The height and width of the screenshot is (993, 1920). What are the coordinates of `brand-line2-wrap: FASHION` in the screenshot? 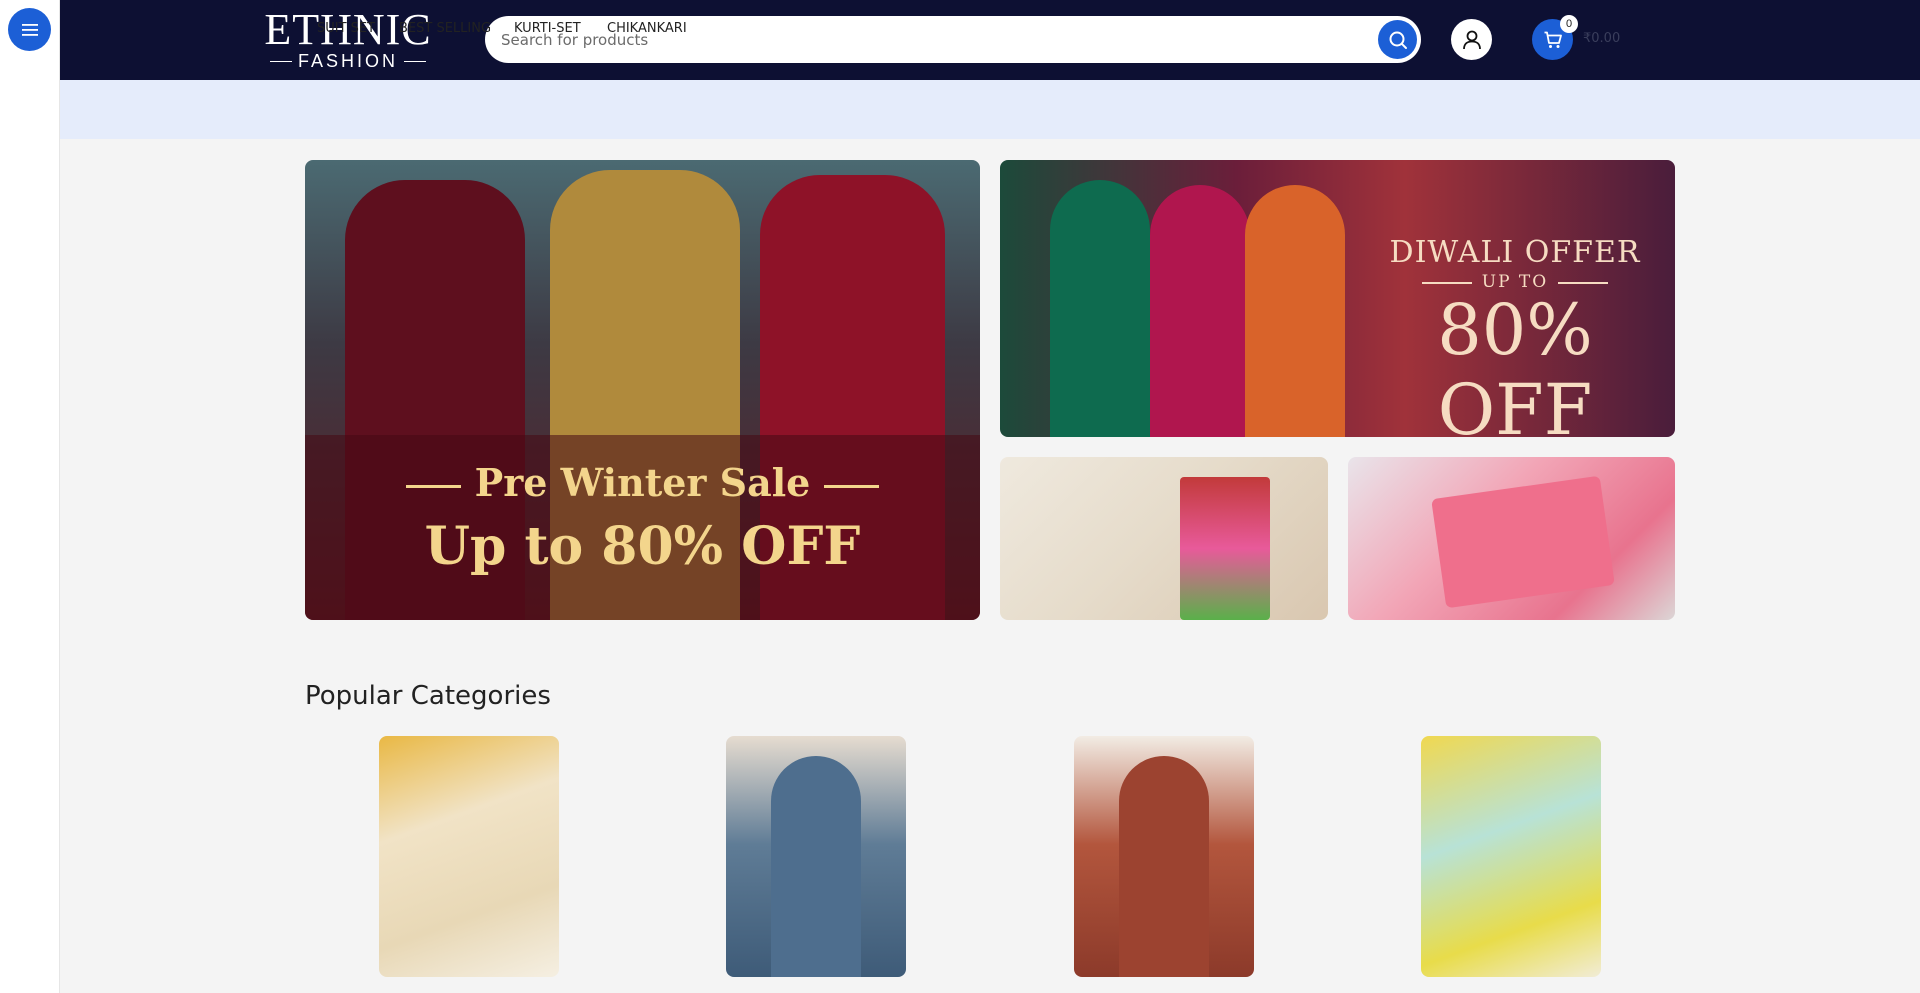 It's located at (348, 61).